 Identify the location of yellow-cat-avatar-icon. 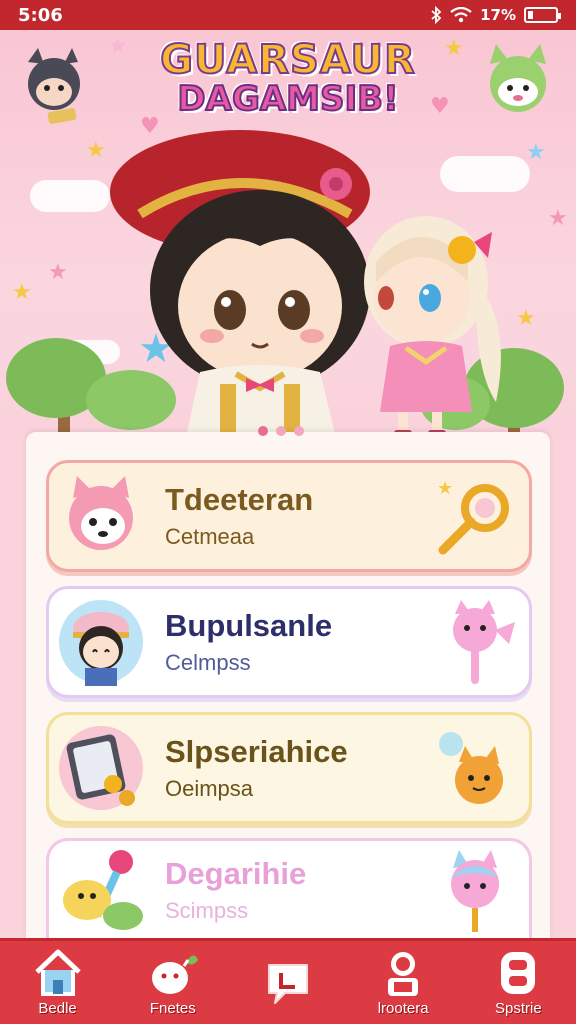
(103, 889).